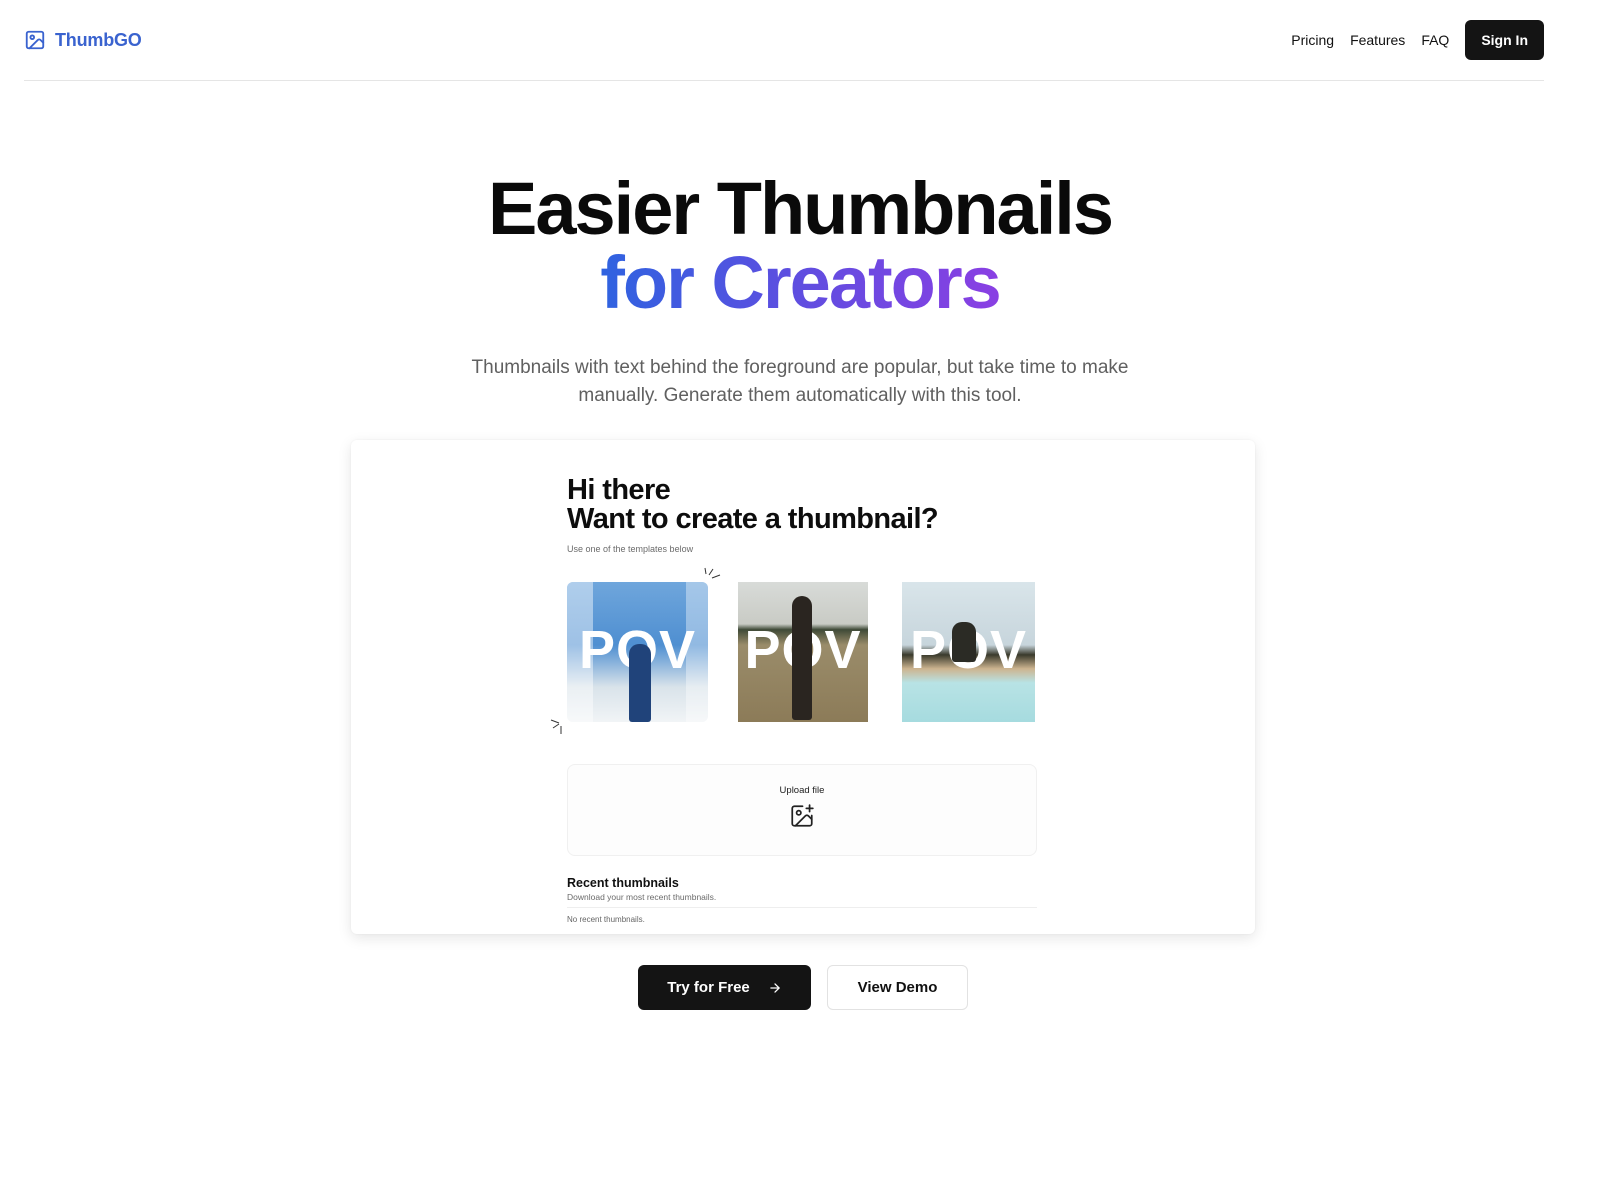  I want to click on sparkle-icon, so click(556, 726).